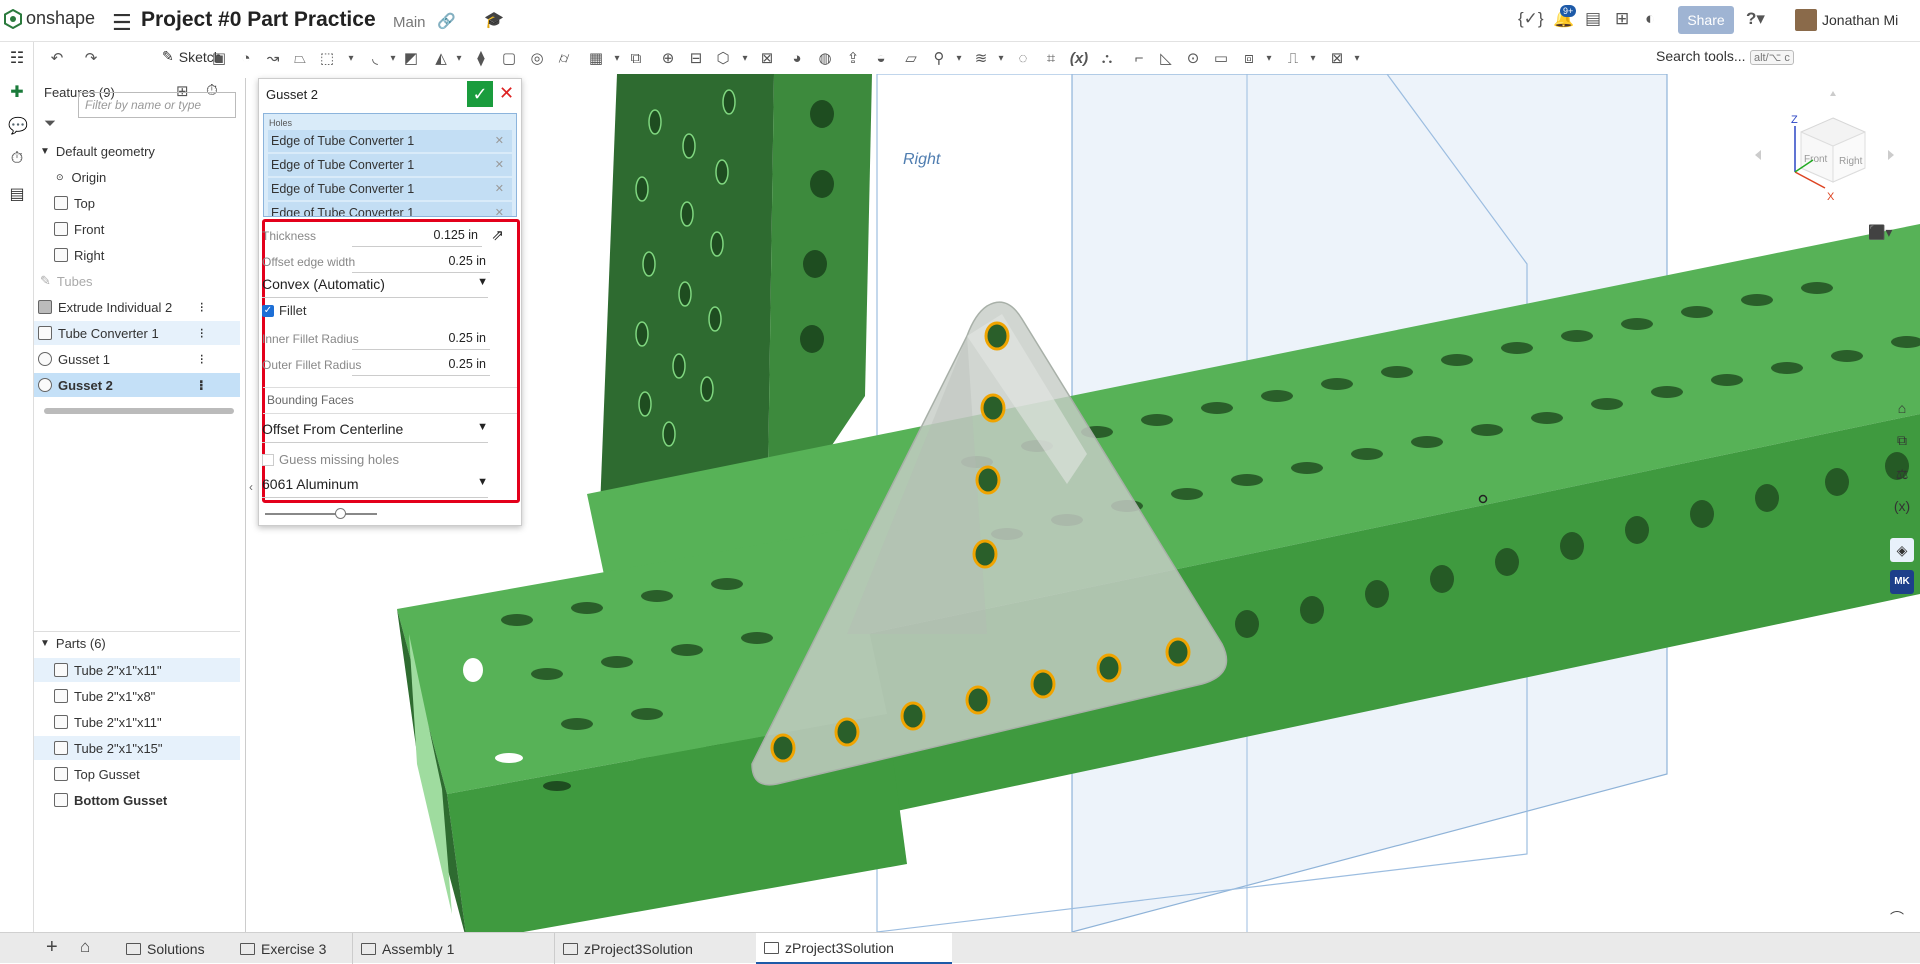  I want to click on gusset-icon: ◺, so click(1166, 58).